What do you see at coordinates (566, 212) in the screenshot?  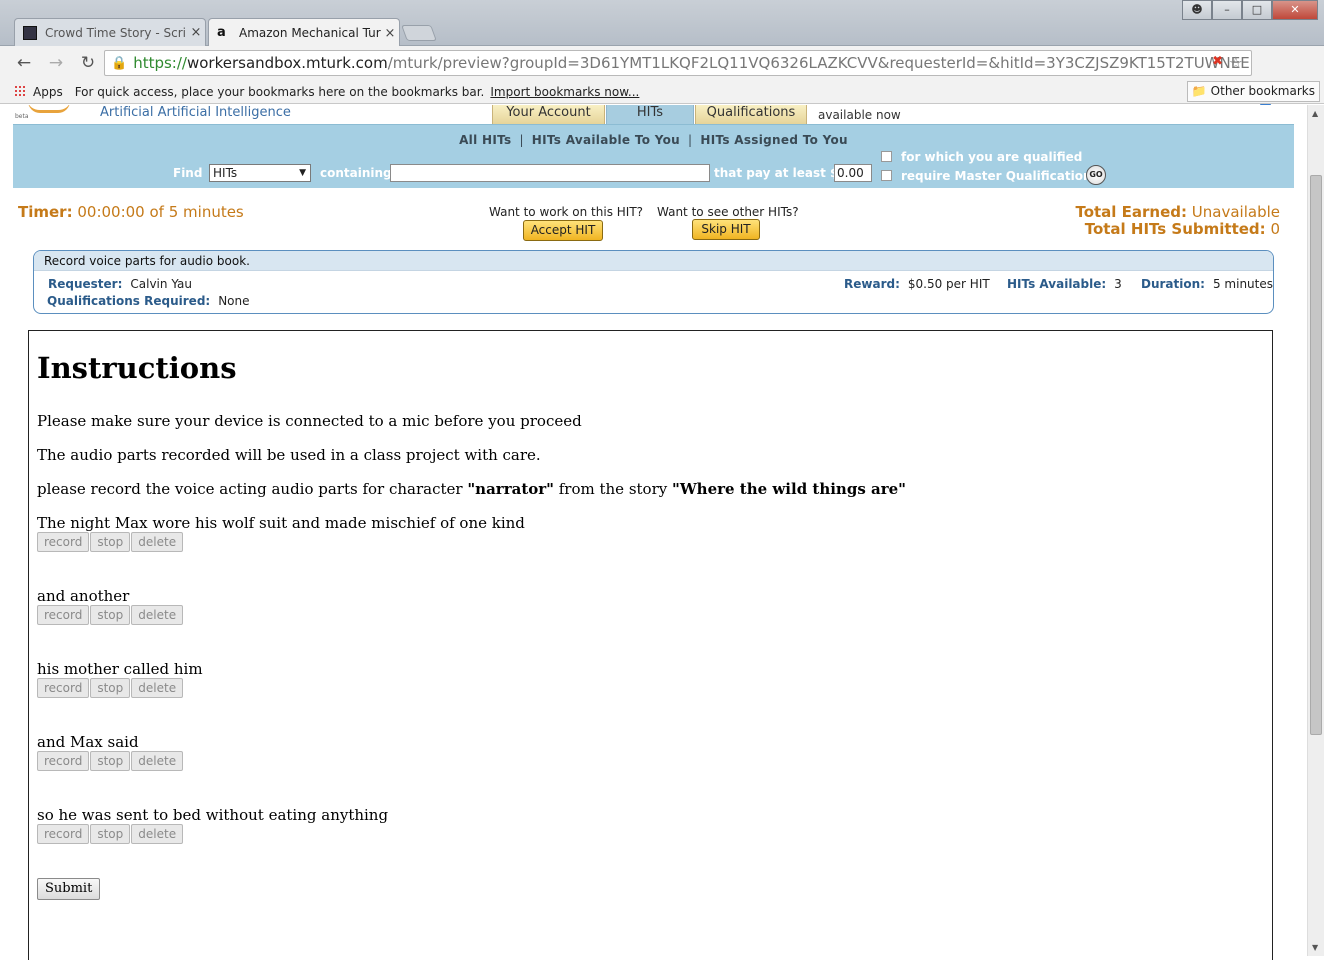 I see `accept-prompt: Want to work on this HIT?` at bounding box center [566, 212].